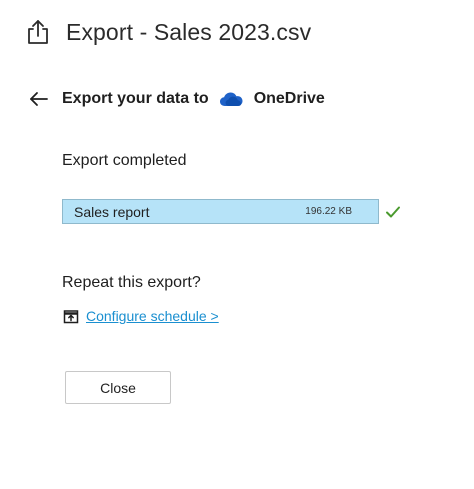  I want to click on exported-file-name: Sales report, so click(112, 211).